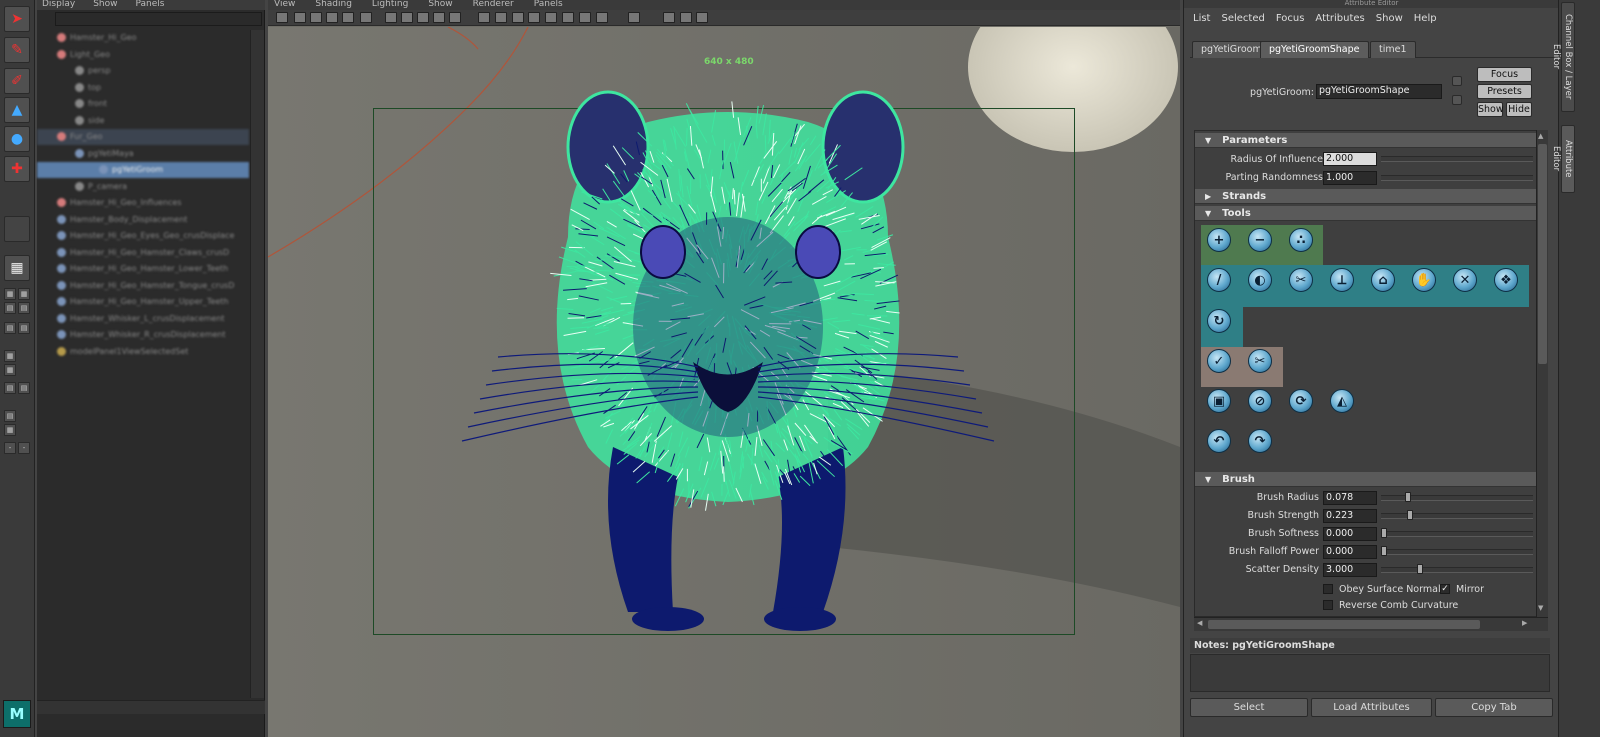 Image resolution: width=1600 pixels, height=737 pixels. What do you see at coordinates (1328, 605) in the screenshot?
I see `reverse-comb-curvature-checkbox` at bounding box center [1328, 605].